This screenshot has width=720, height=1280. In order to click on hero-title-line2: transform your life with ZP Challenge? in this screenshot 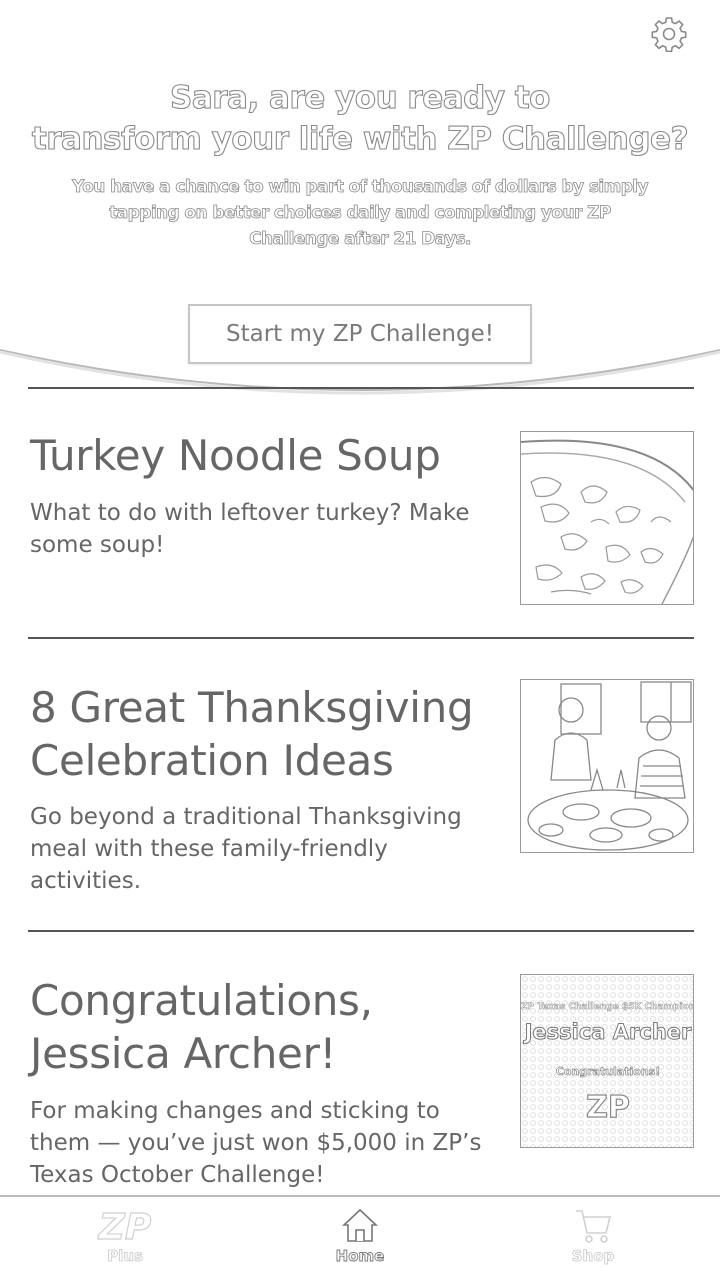, I will do `click(360, 138)`.